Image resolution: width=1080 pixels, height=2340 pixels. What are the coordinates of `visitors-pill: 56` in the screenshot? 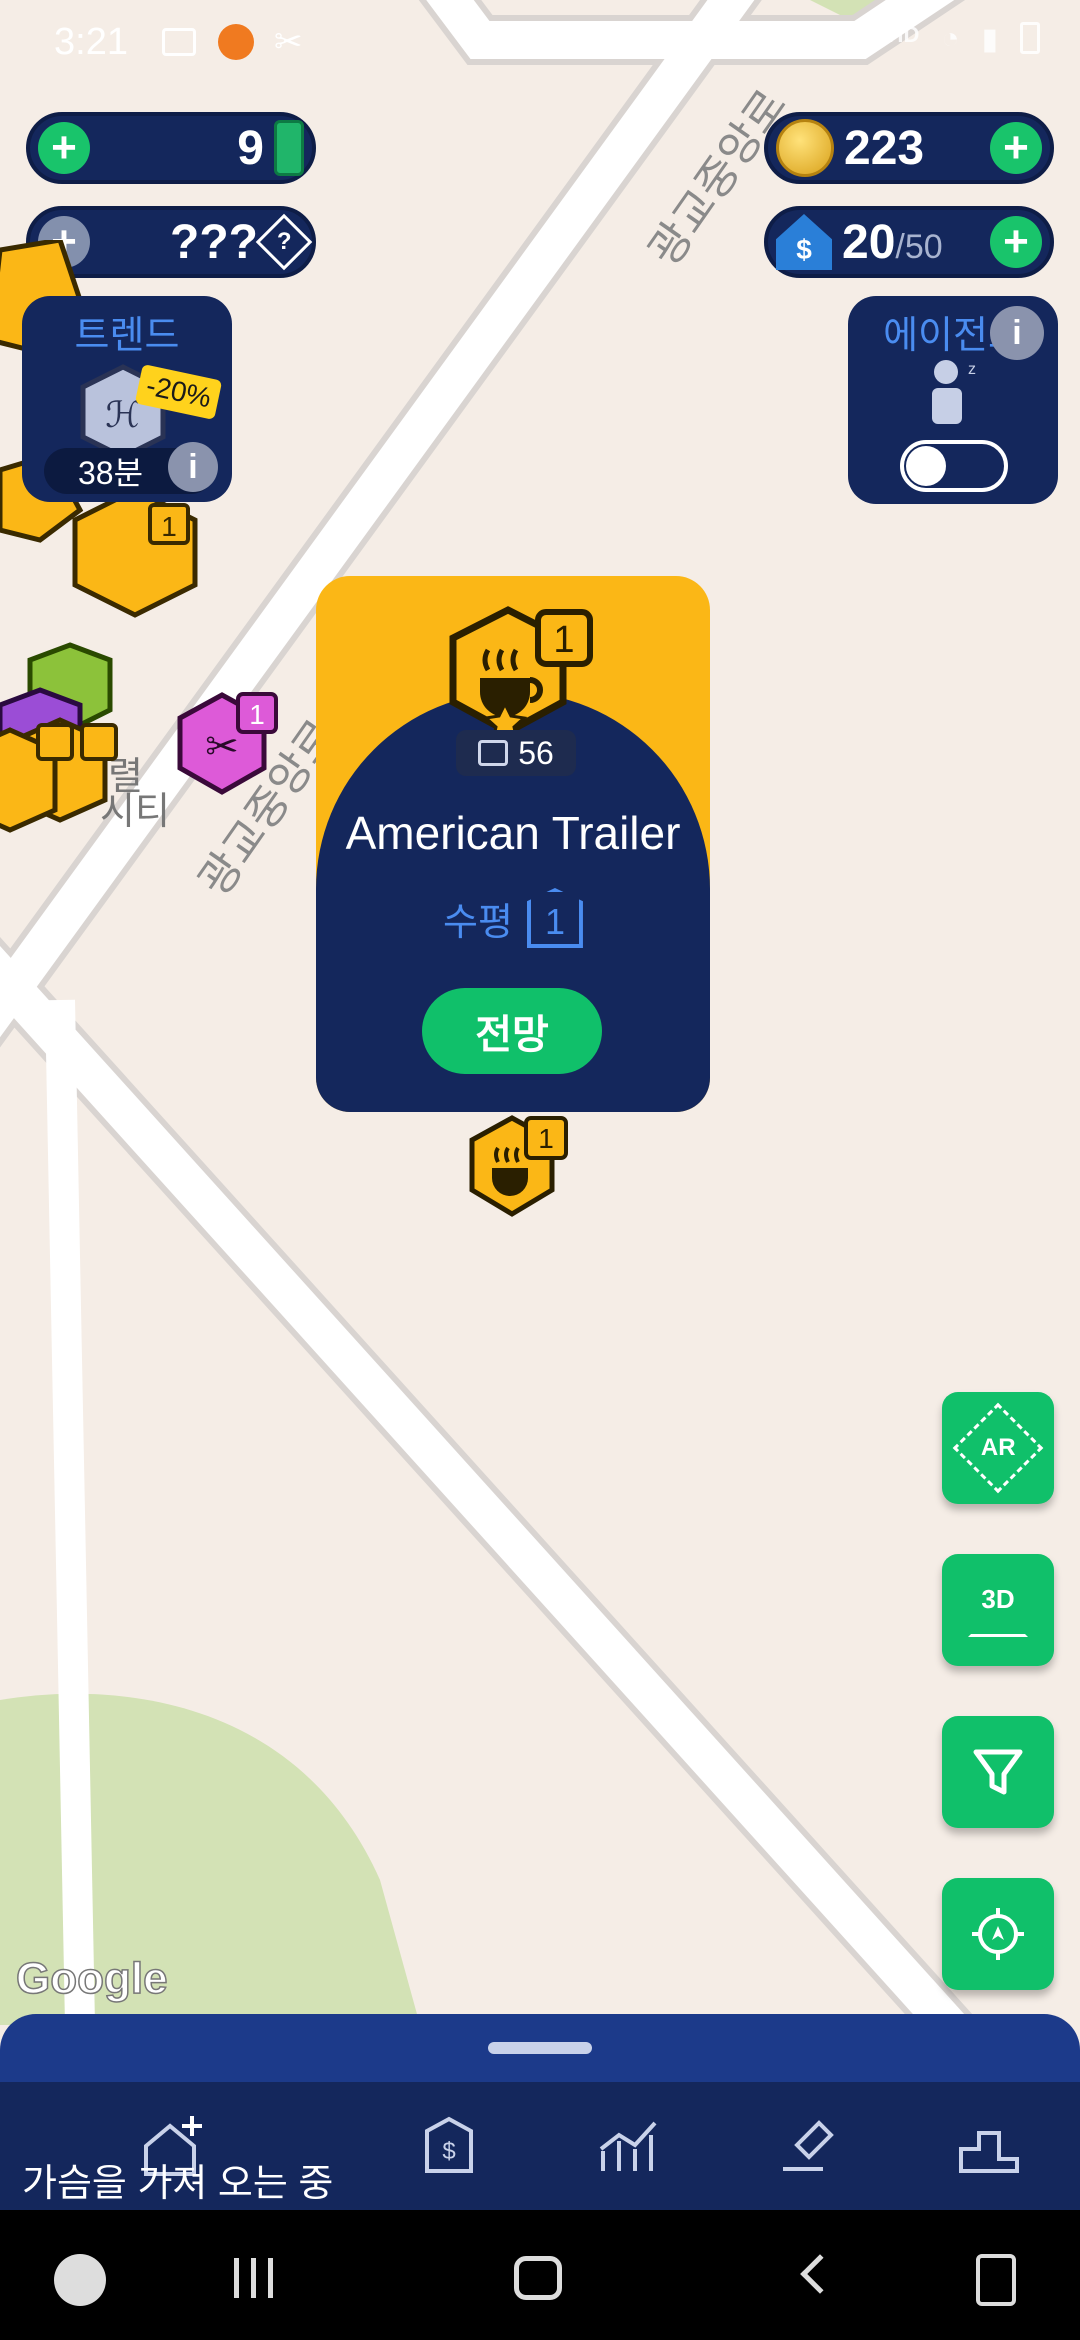 It's located at (516, 753).